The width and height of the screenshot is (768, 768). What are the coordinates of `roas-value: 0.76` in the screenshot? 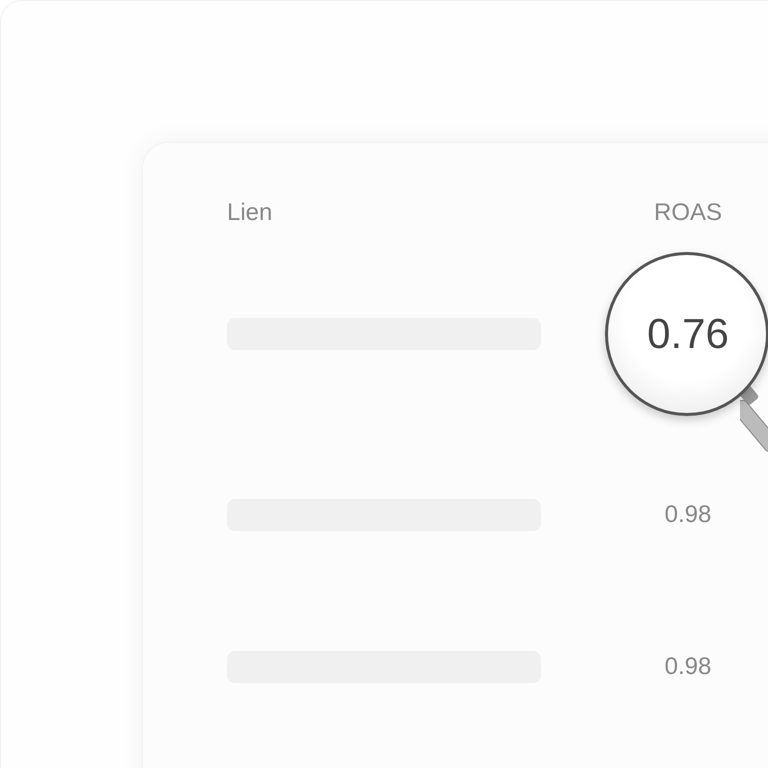 It's located at (688, 334).